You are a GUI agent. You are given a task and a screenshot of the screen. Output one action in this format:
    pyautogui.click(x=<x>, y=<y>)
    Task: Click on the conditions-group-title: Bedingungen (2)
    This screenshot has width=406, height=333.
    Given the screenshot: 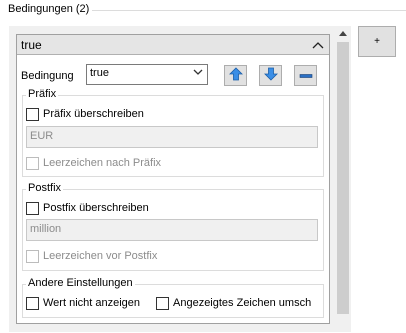 What is the action you would take?
    pyautogui.click(x=50, y=9)
    